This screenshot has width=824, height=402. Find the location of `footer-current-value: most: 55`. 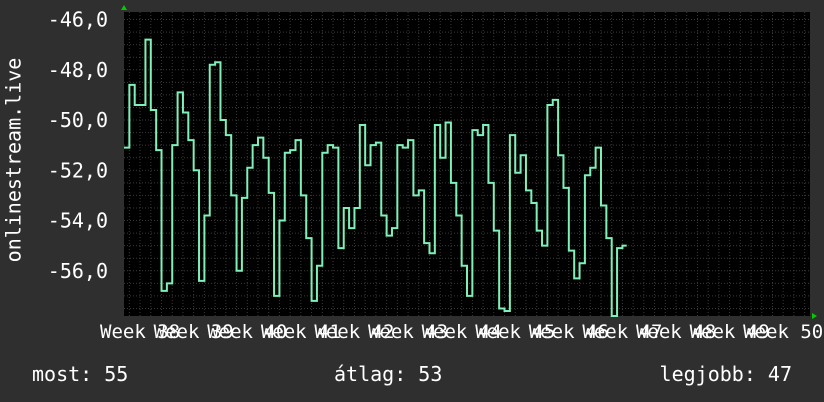

footer-current-value: most: 55 is located at coordinates (80, 374).